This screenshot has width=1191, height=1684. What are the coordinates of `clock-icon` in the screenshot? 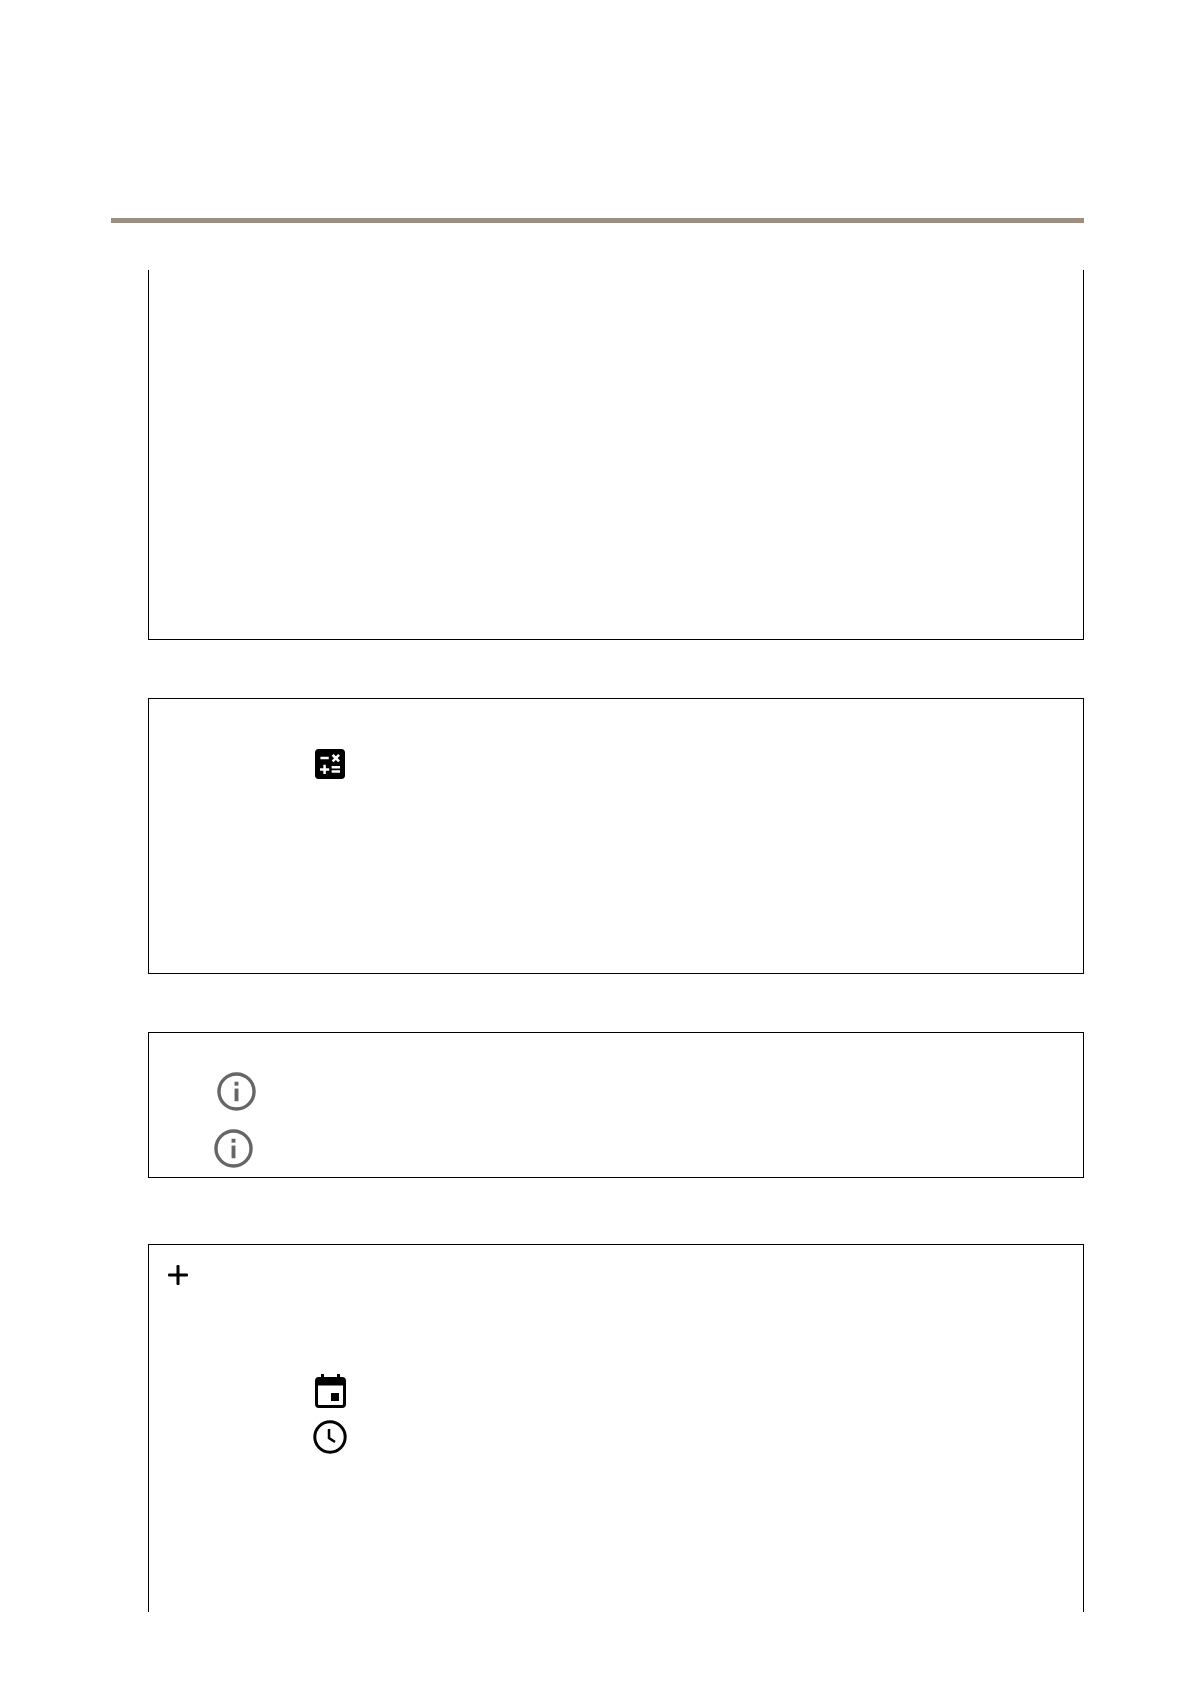 It's located at (330, 1437).